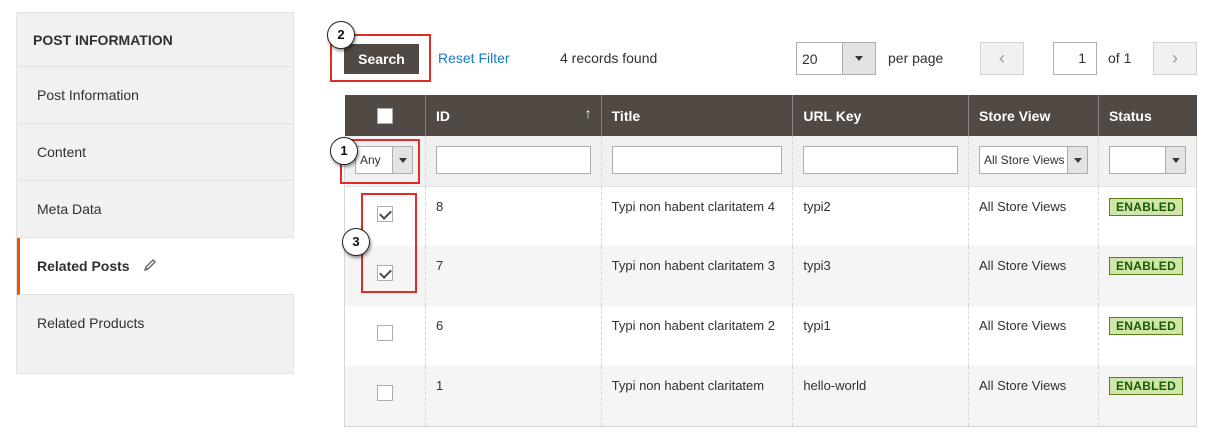 The height and width of the screenshot is (443, 1212). I want to click on title-filter-input, so click(697, 160).